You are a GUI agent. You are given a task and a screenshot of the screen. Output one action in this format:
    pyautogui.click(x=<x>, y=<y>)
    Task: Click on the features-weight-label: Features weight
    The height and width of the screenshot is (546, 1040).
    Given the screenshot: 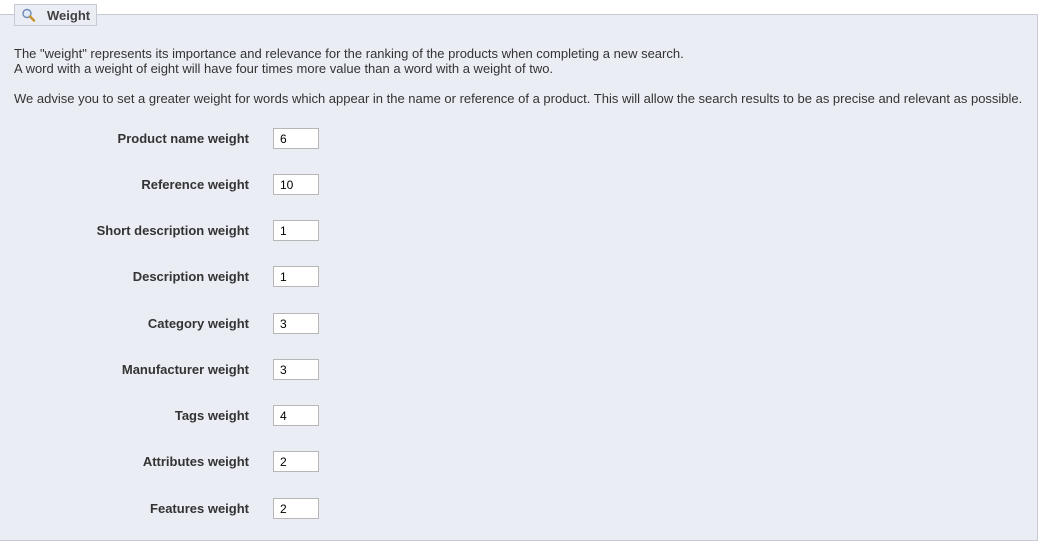 What is the action you would take?
    pyautogui.click(x=199, y=508)
    